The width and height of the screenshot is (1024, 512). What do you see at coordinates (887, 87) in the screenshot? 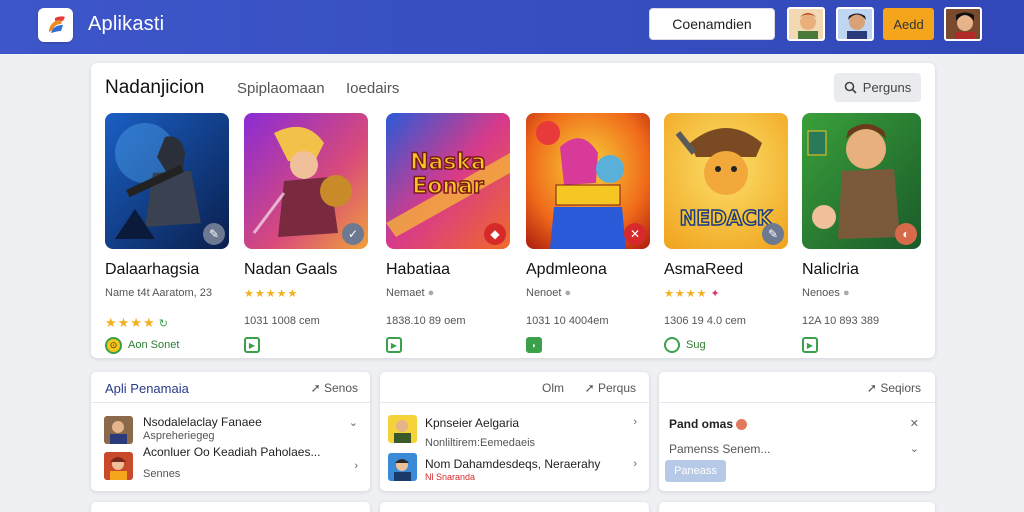
I see `search-label: Perguns` at bounding box center [887, 87].